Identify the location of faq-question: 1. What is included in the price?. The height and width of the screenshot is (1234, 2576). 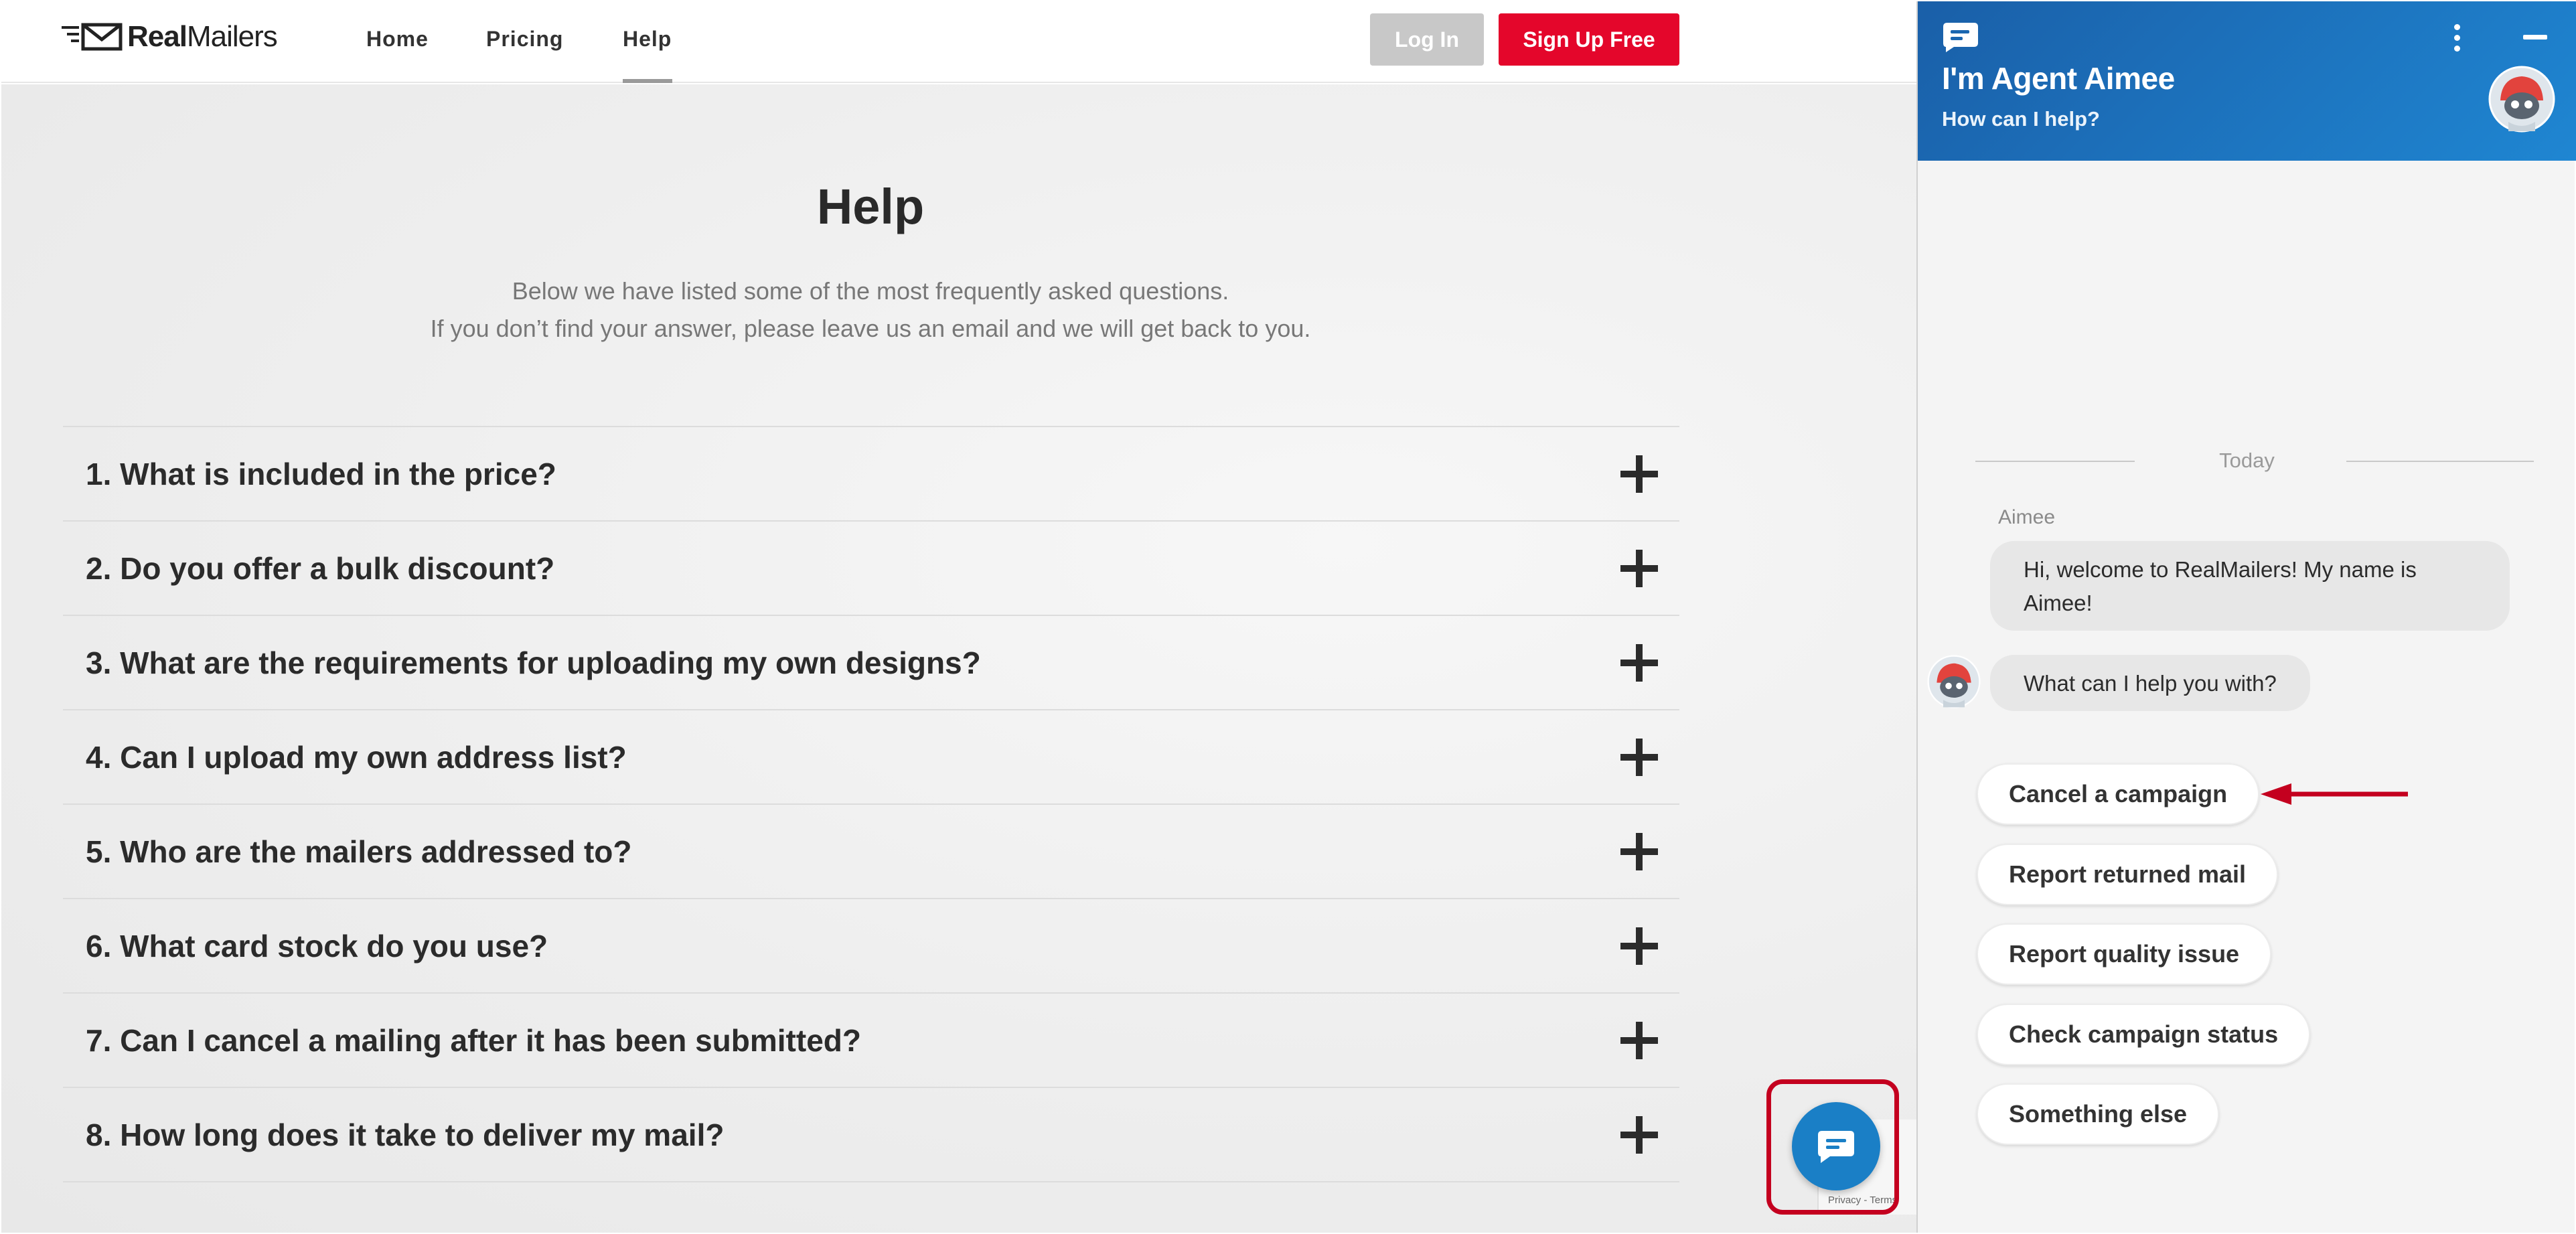
(321, 473).